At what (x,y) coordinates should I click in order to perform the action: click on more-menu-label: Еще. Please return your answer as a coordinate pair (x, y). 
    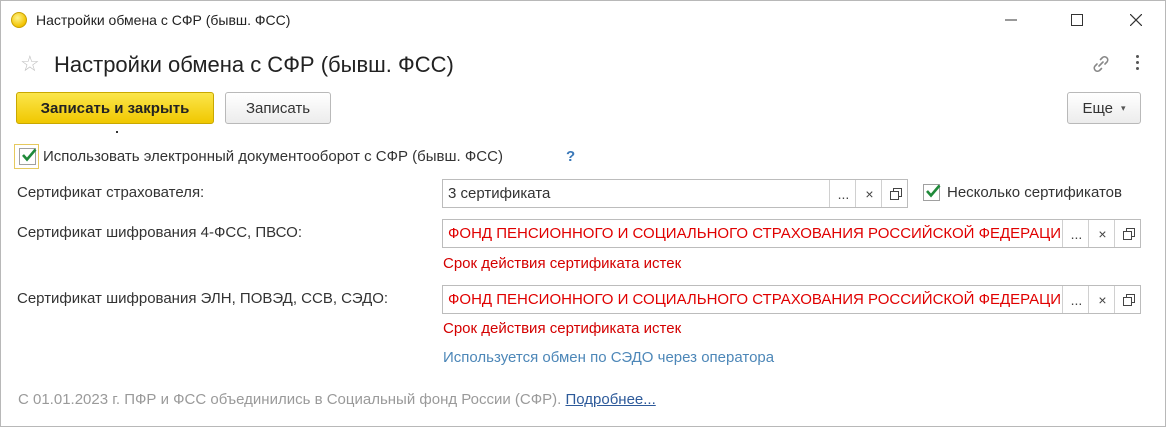
    Looking at the image, I should click on (1097, 108).